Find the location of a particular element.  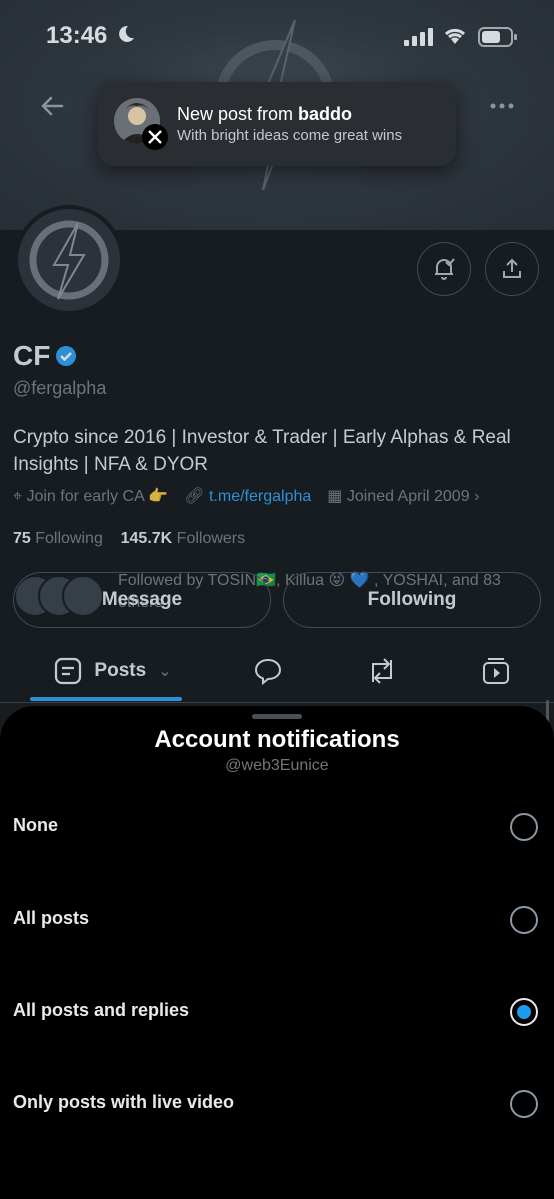

sheet-title: Account notifications is located at coordinates (277, 739).